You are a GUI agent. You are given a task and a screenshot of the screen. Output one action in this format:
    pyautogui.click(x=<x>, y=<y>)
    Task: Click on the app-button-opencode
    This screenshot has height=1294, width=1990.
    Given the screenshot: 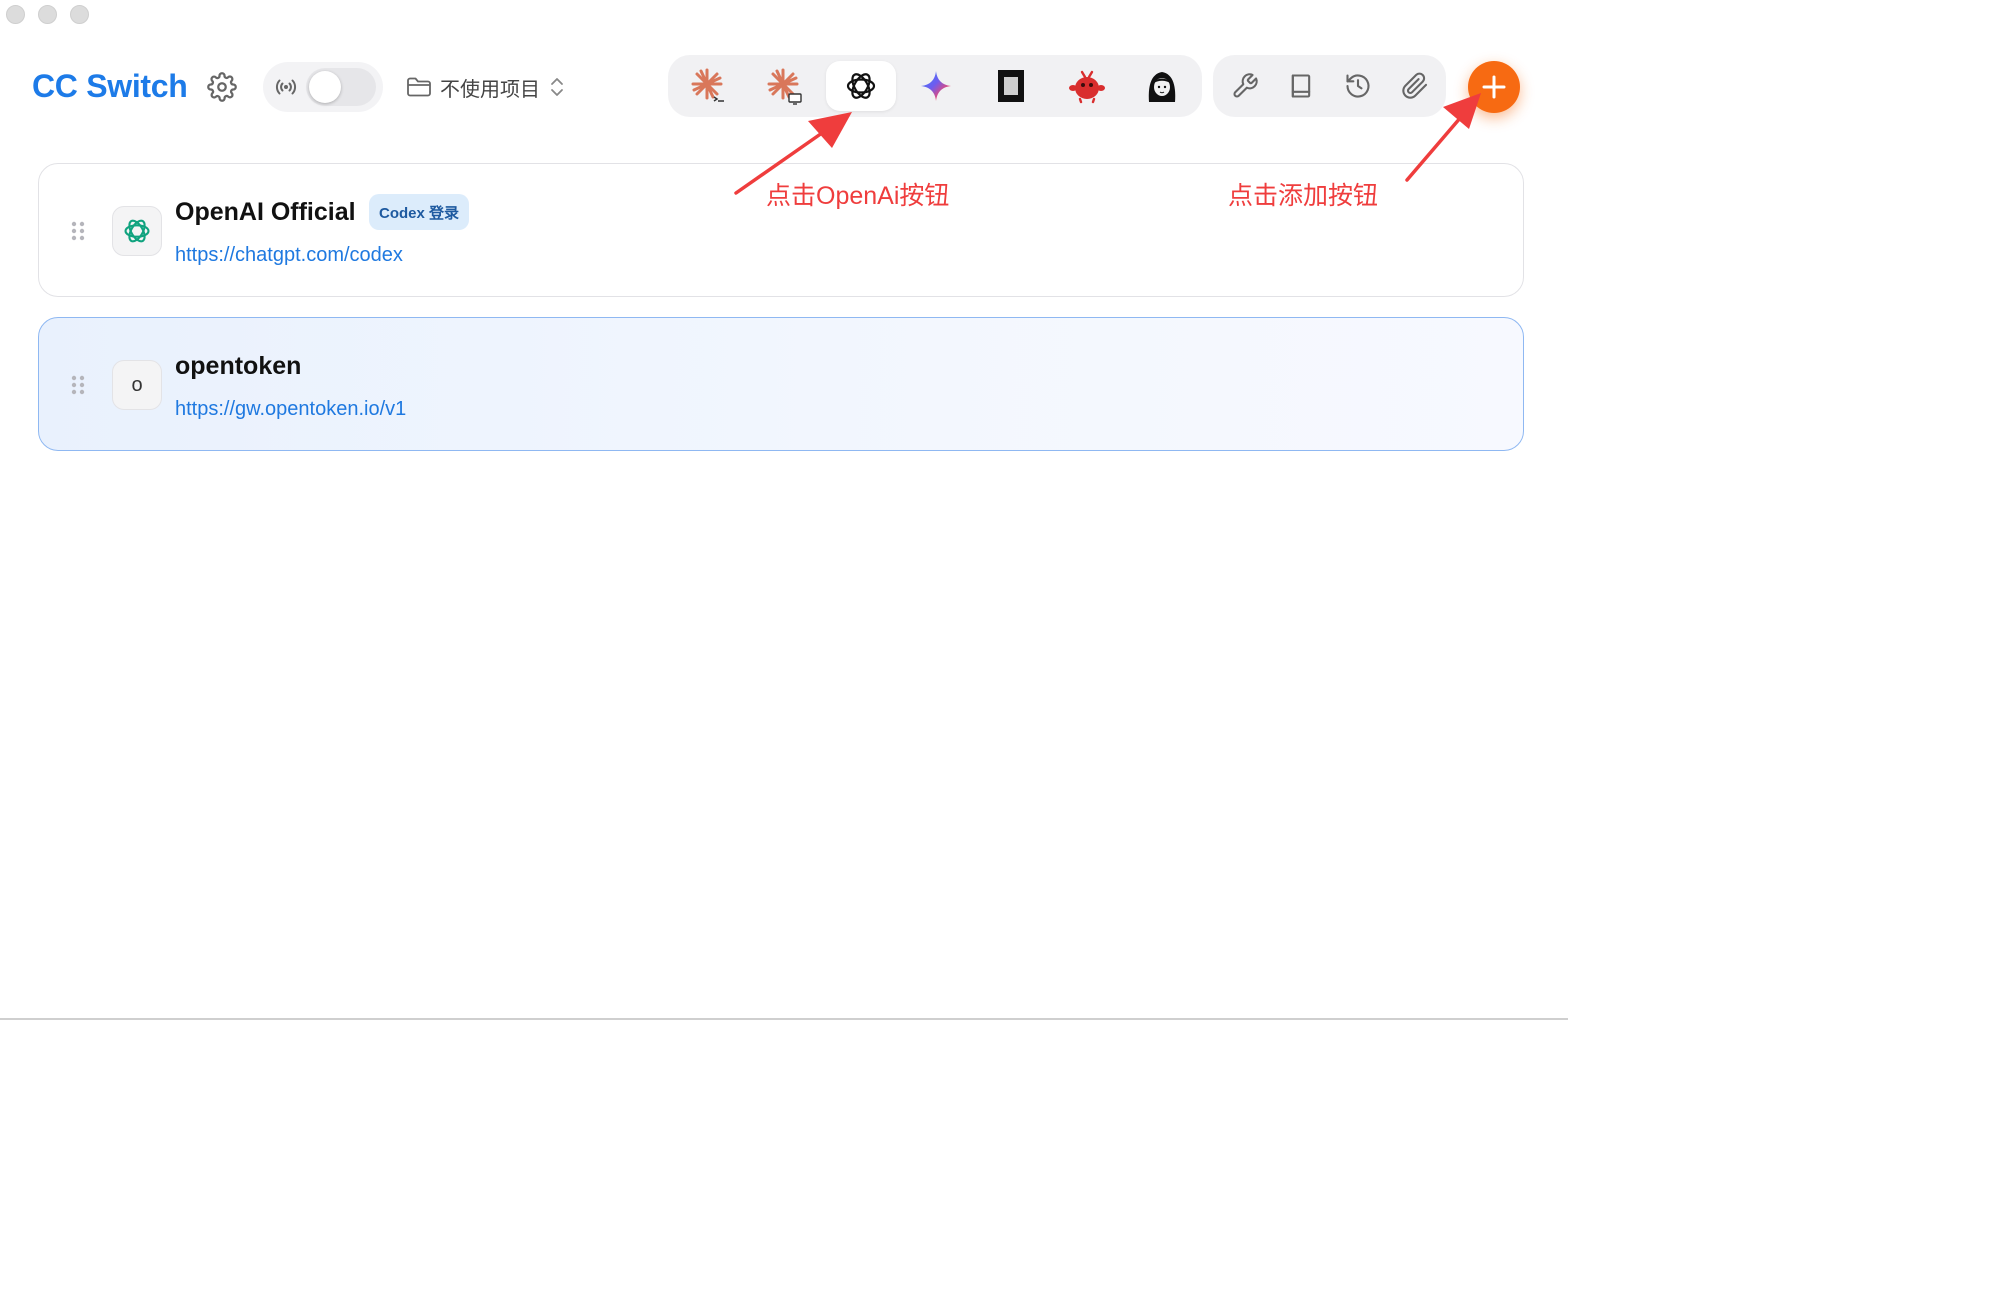 What is the action you would take?
    pyautogui.click(x=1011, y=86)
    